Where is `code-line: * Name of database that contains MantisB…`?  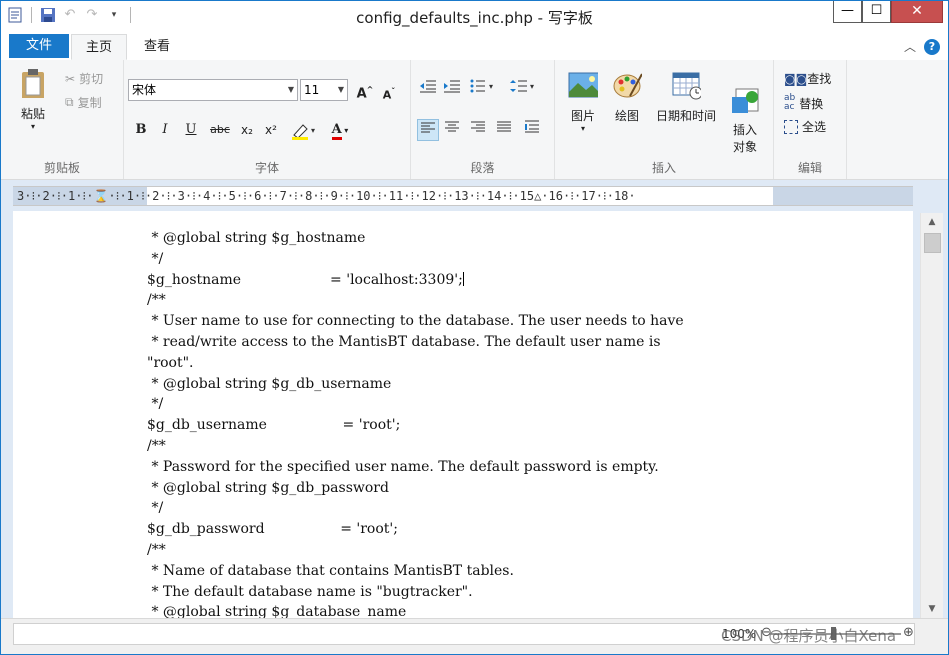
code-line: * Name of database that contains MantisB… is located at coordinates (330, 570).